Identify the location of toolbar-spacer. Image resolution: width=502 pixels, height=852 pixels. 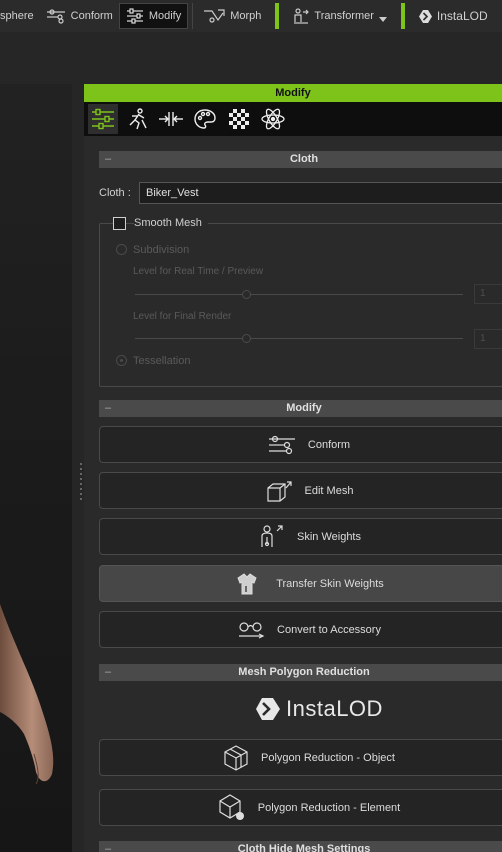
(251, 58).